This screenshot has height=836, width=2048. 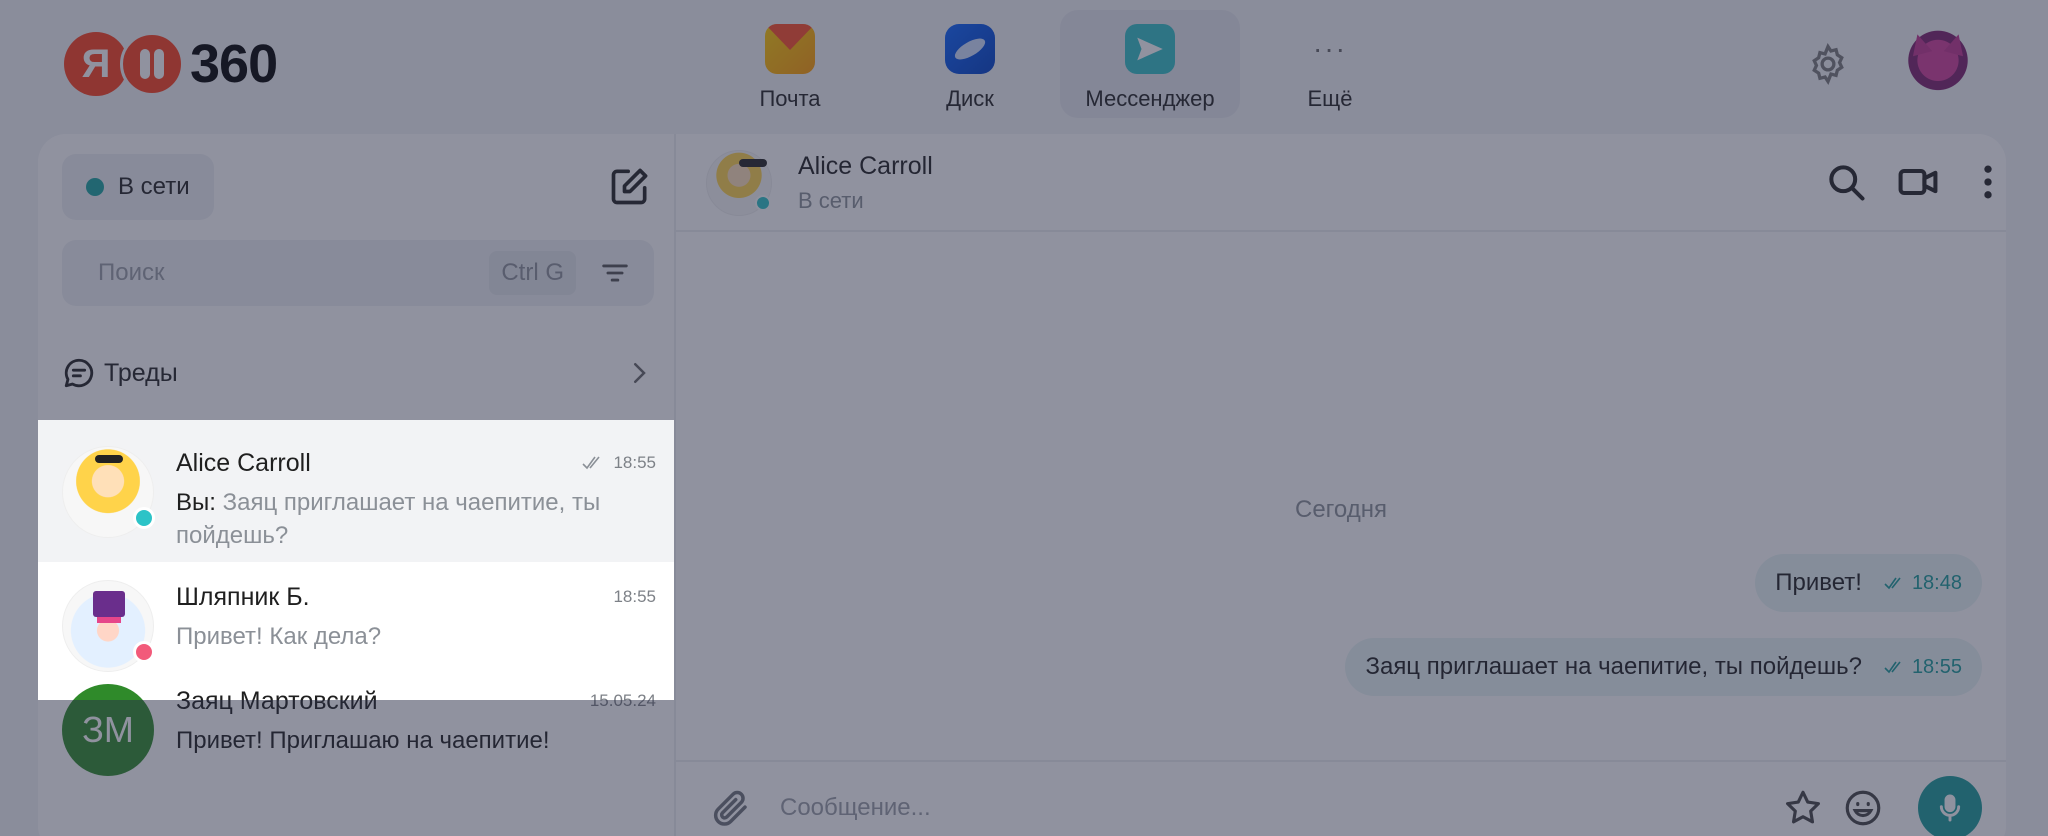 I want to click on search-bar: Ctrl G, so click(x=358, y=273).